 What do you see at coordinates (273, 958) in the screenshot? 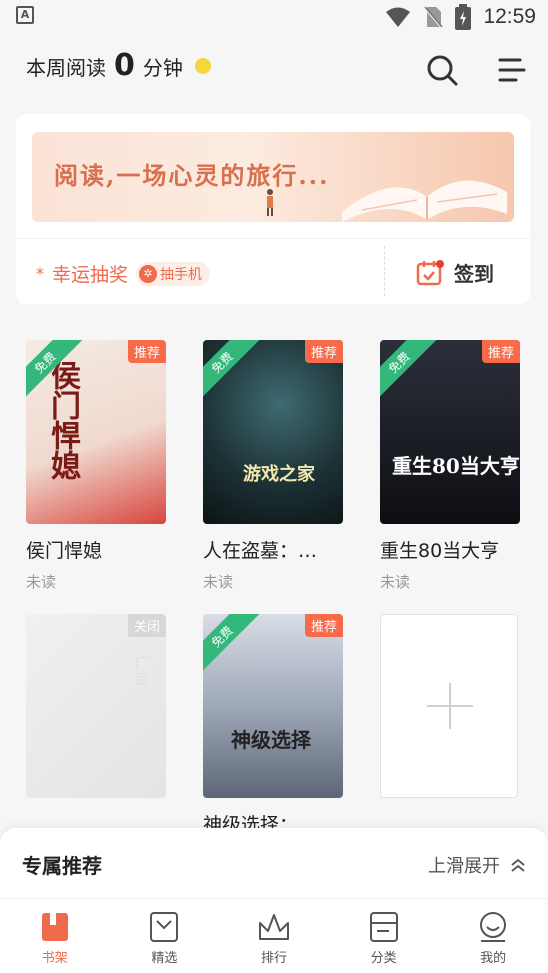
I see `nav-label: 排行` at bounding box center [273, 958].